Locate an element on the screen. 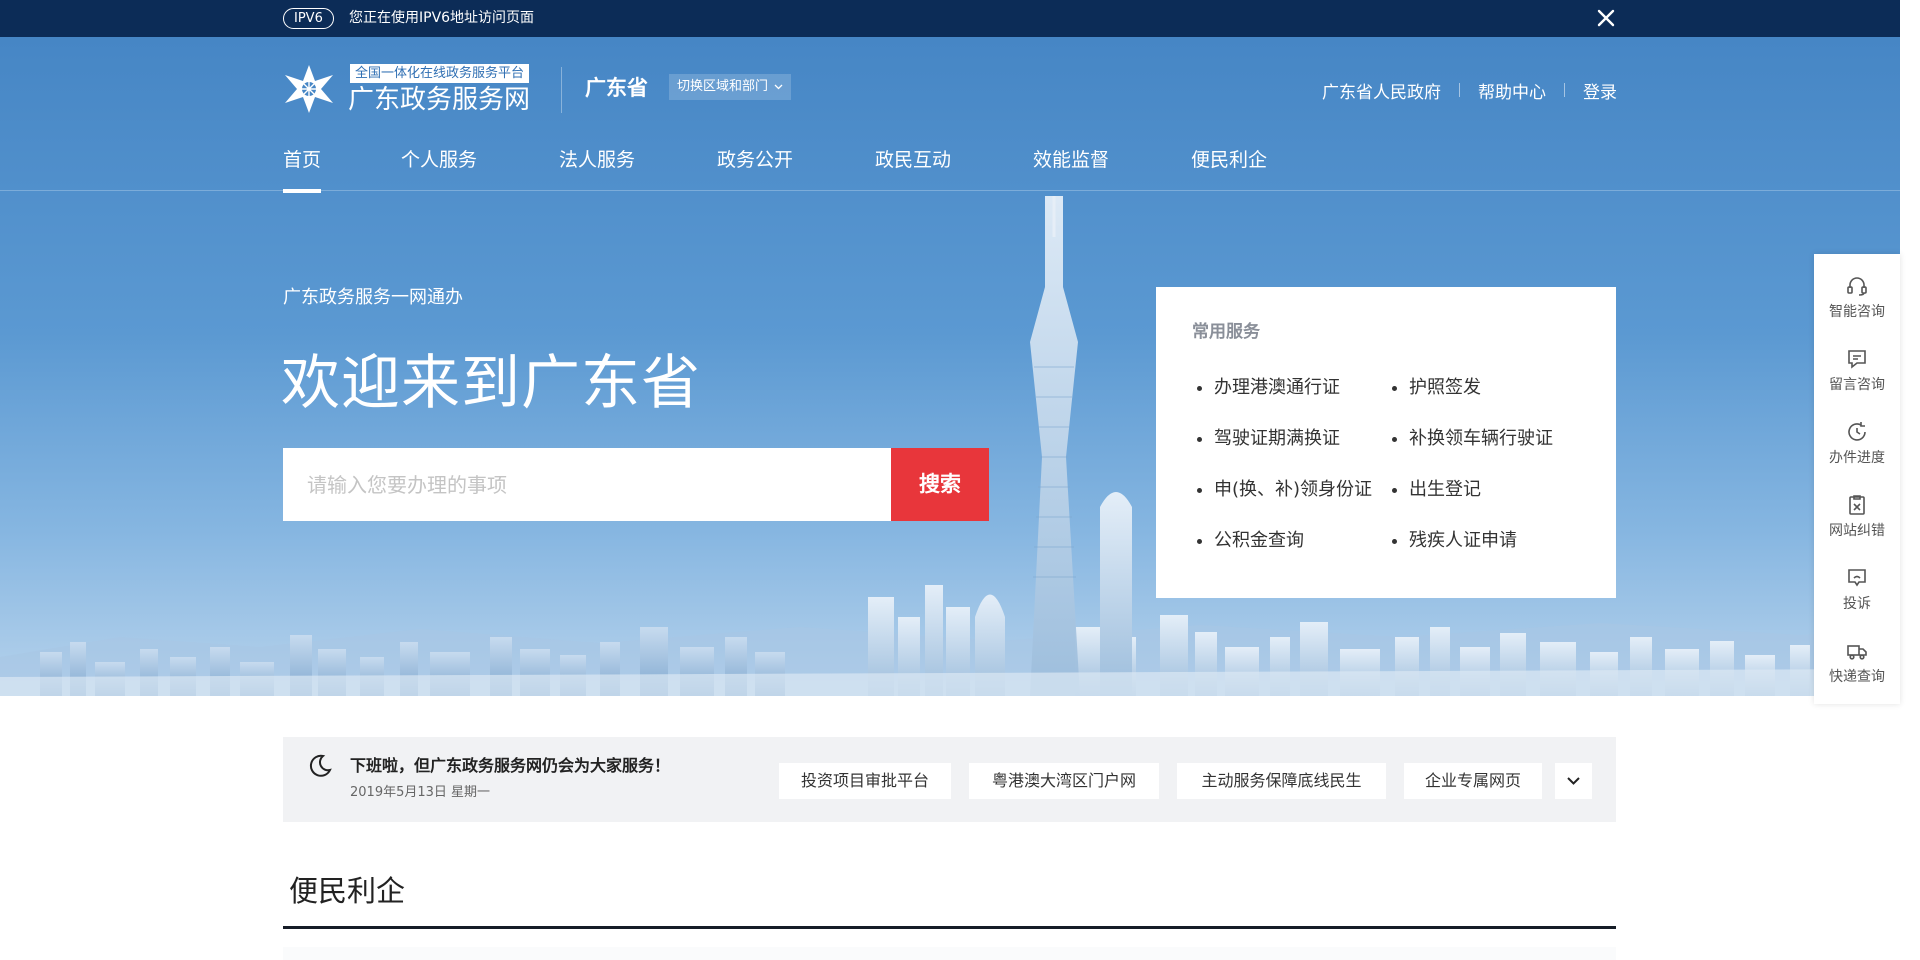 The image size is (1920, 960). side-item-error-report: 网站纠错 is located at coordinates (1857, 524).